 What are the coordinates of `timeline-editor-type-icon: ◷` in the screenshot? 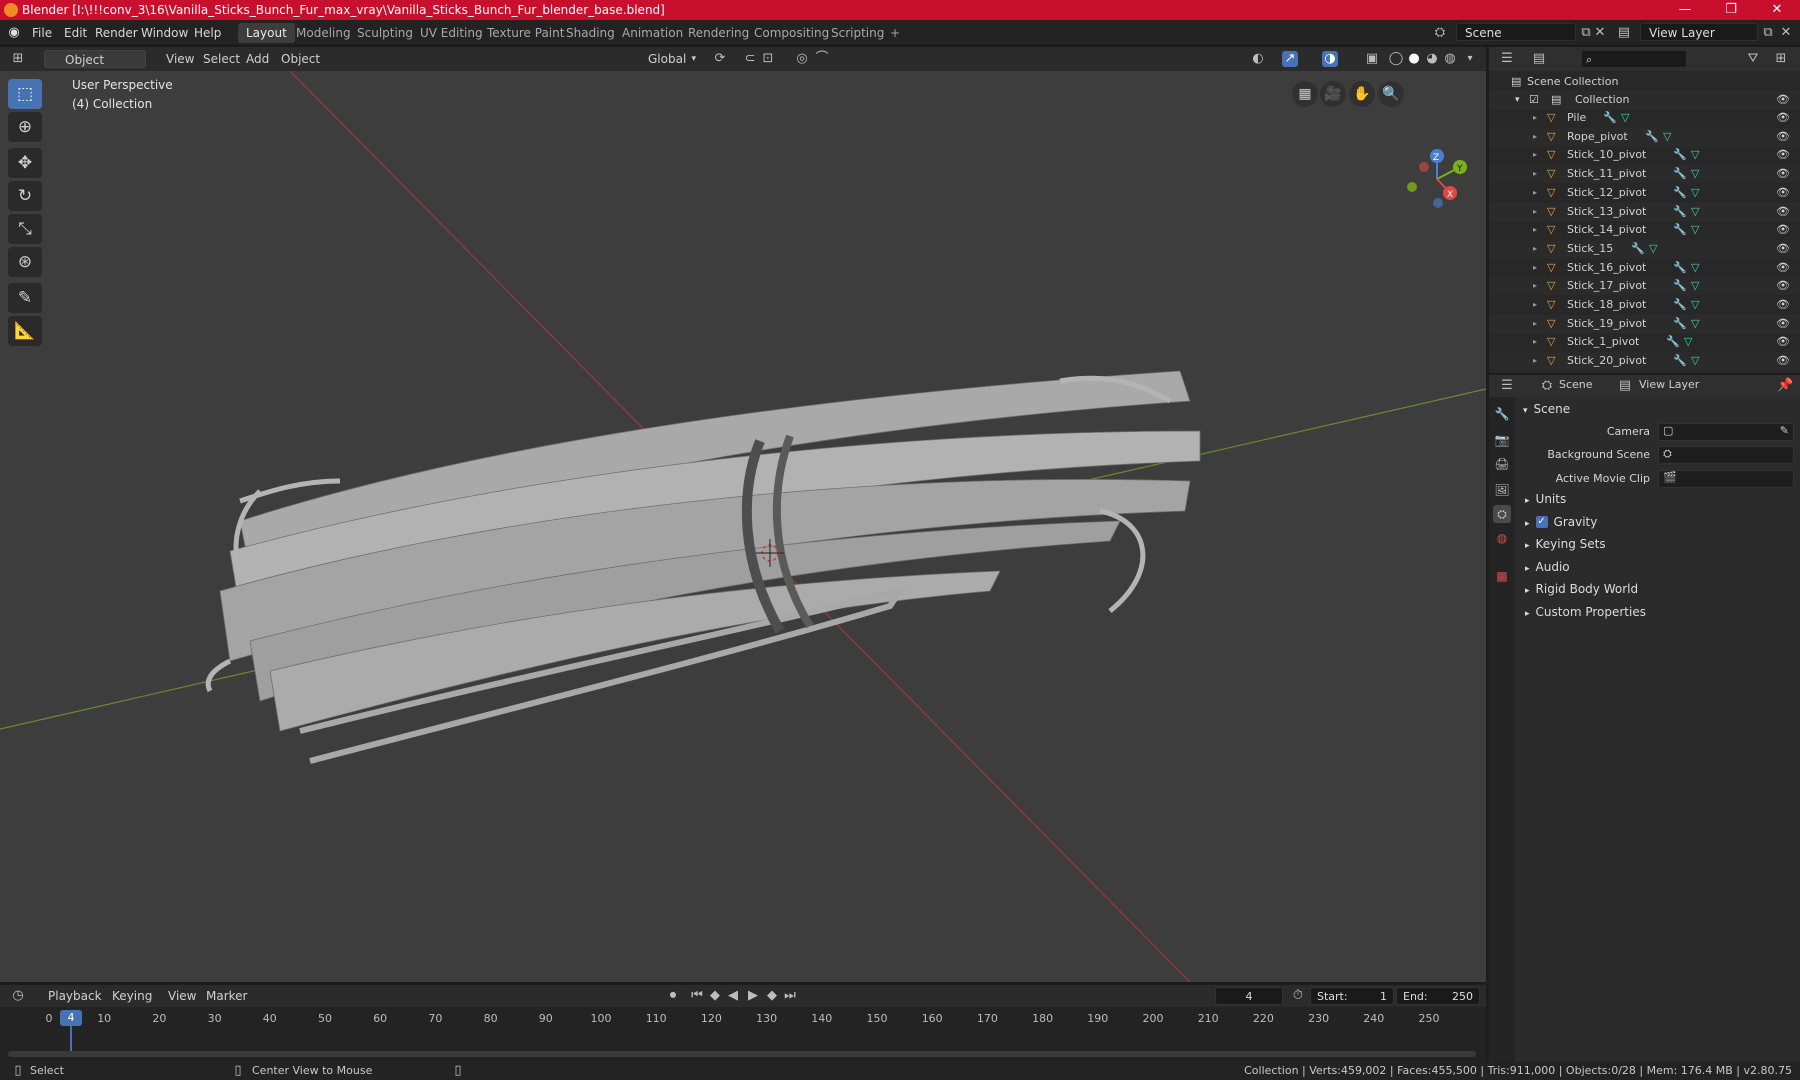 It's located at (18, 996).